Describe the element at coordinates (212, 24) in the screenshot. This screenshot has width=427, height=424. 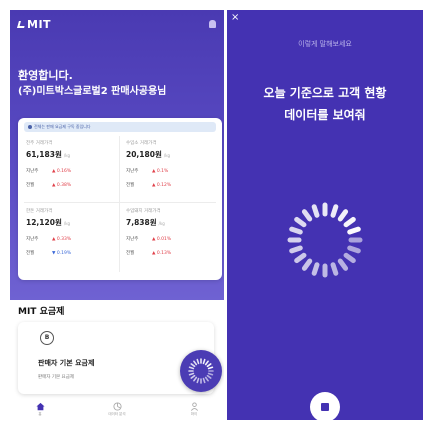
I see `notification-icon` at that location.